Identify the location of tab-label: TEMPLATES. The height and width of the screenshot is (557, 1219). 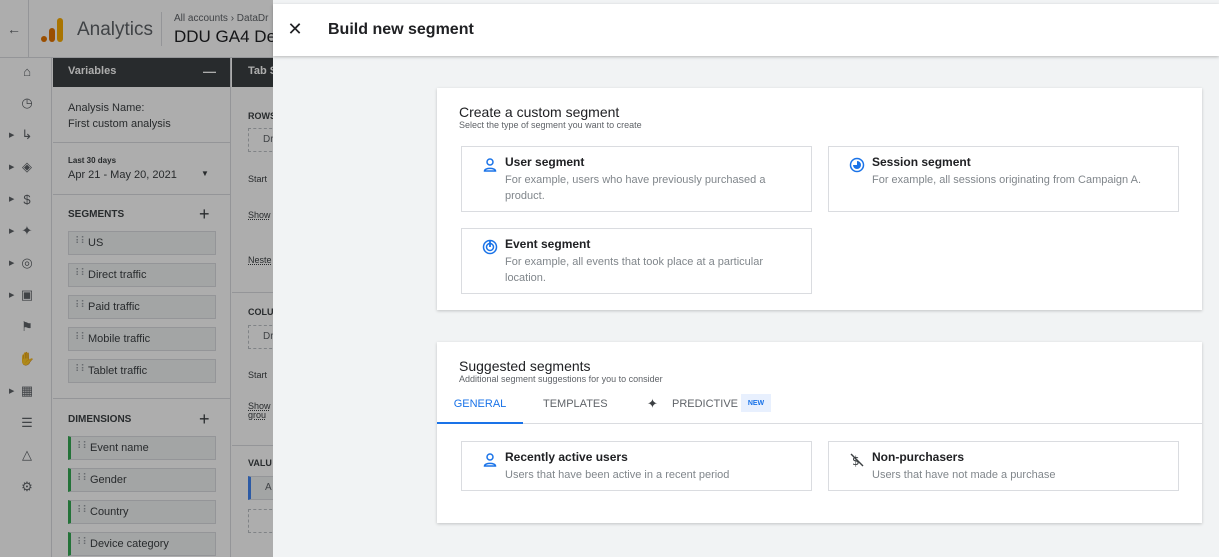
(575, 404).